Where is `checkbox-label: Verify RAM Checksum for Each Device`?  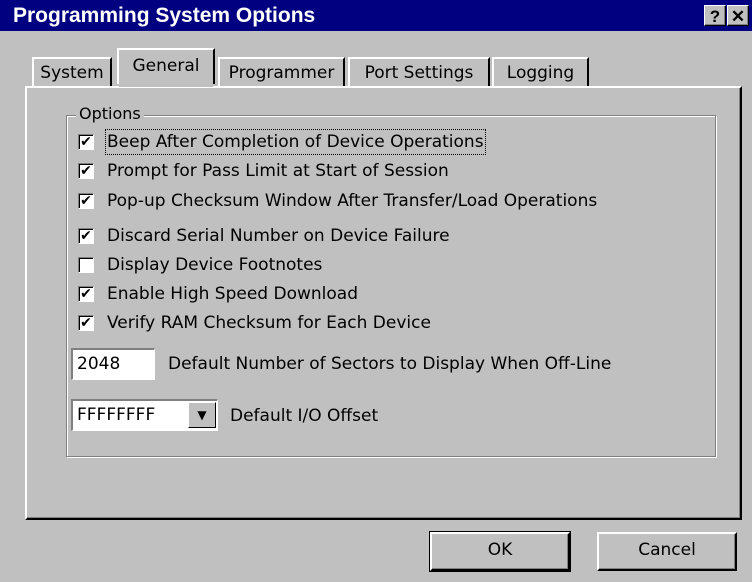
checkbox-label: Verify RAM Checksum for Each Device is located at coordinates (269, 323).